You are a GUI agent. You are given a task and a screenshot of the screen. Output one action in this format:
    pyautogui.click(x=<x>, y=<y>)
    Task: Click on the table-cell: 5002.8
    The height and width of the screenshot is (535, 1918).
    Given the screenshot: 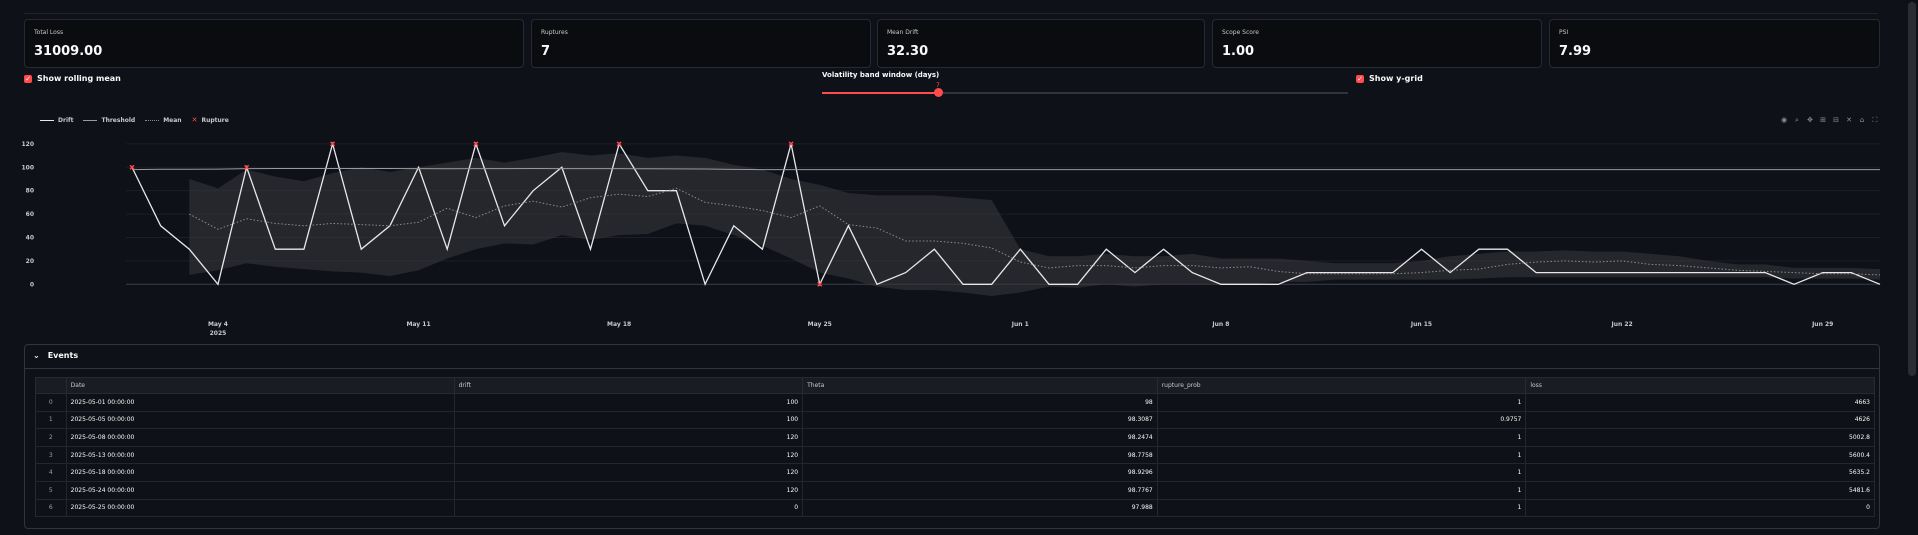 What is the action you would take?
    pyautogui.click(x=1700, y=437)
    